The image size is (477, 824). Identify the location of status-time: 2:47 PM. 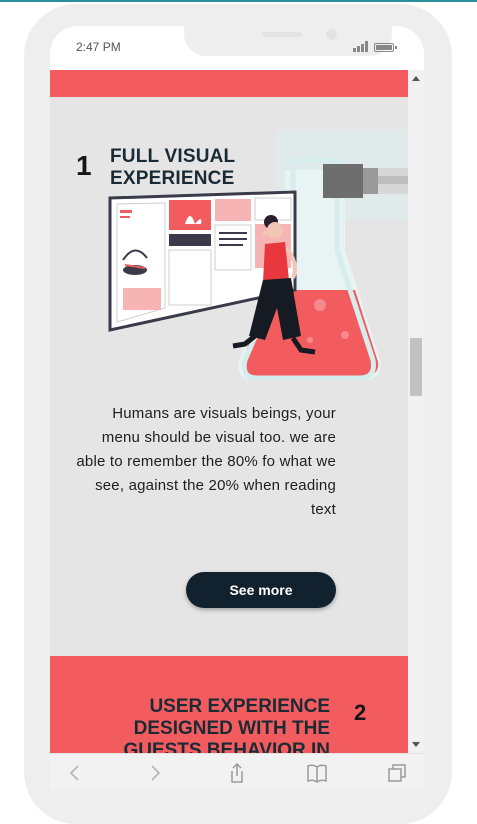
(98, 47).